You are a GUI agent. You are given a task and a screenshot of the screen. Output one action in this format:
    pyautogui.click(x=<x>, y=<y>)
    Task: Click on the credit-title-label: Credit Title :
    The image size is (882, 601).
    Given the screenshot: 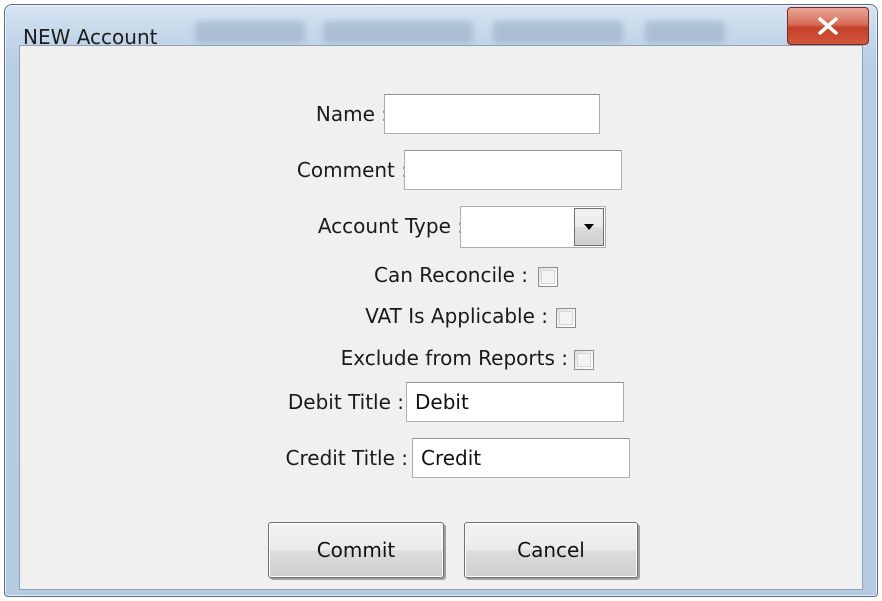 What is the action you would take?
    pyautogui.click(x=346, y=458)
    